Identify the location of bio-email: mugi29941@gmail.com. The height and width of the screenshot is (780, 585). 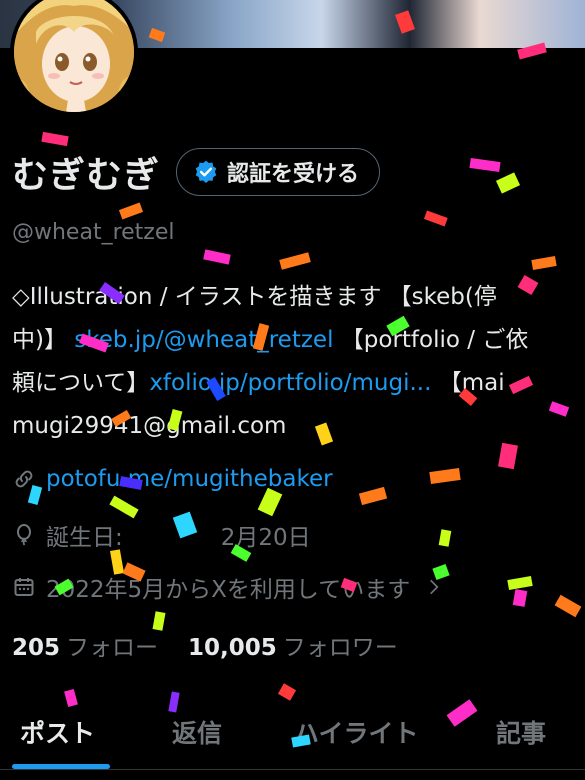
(298, 426).